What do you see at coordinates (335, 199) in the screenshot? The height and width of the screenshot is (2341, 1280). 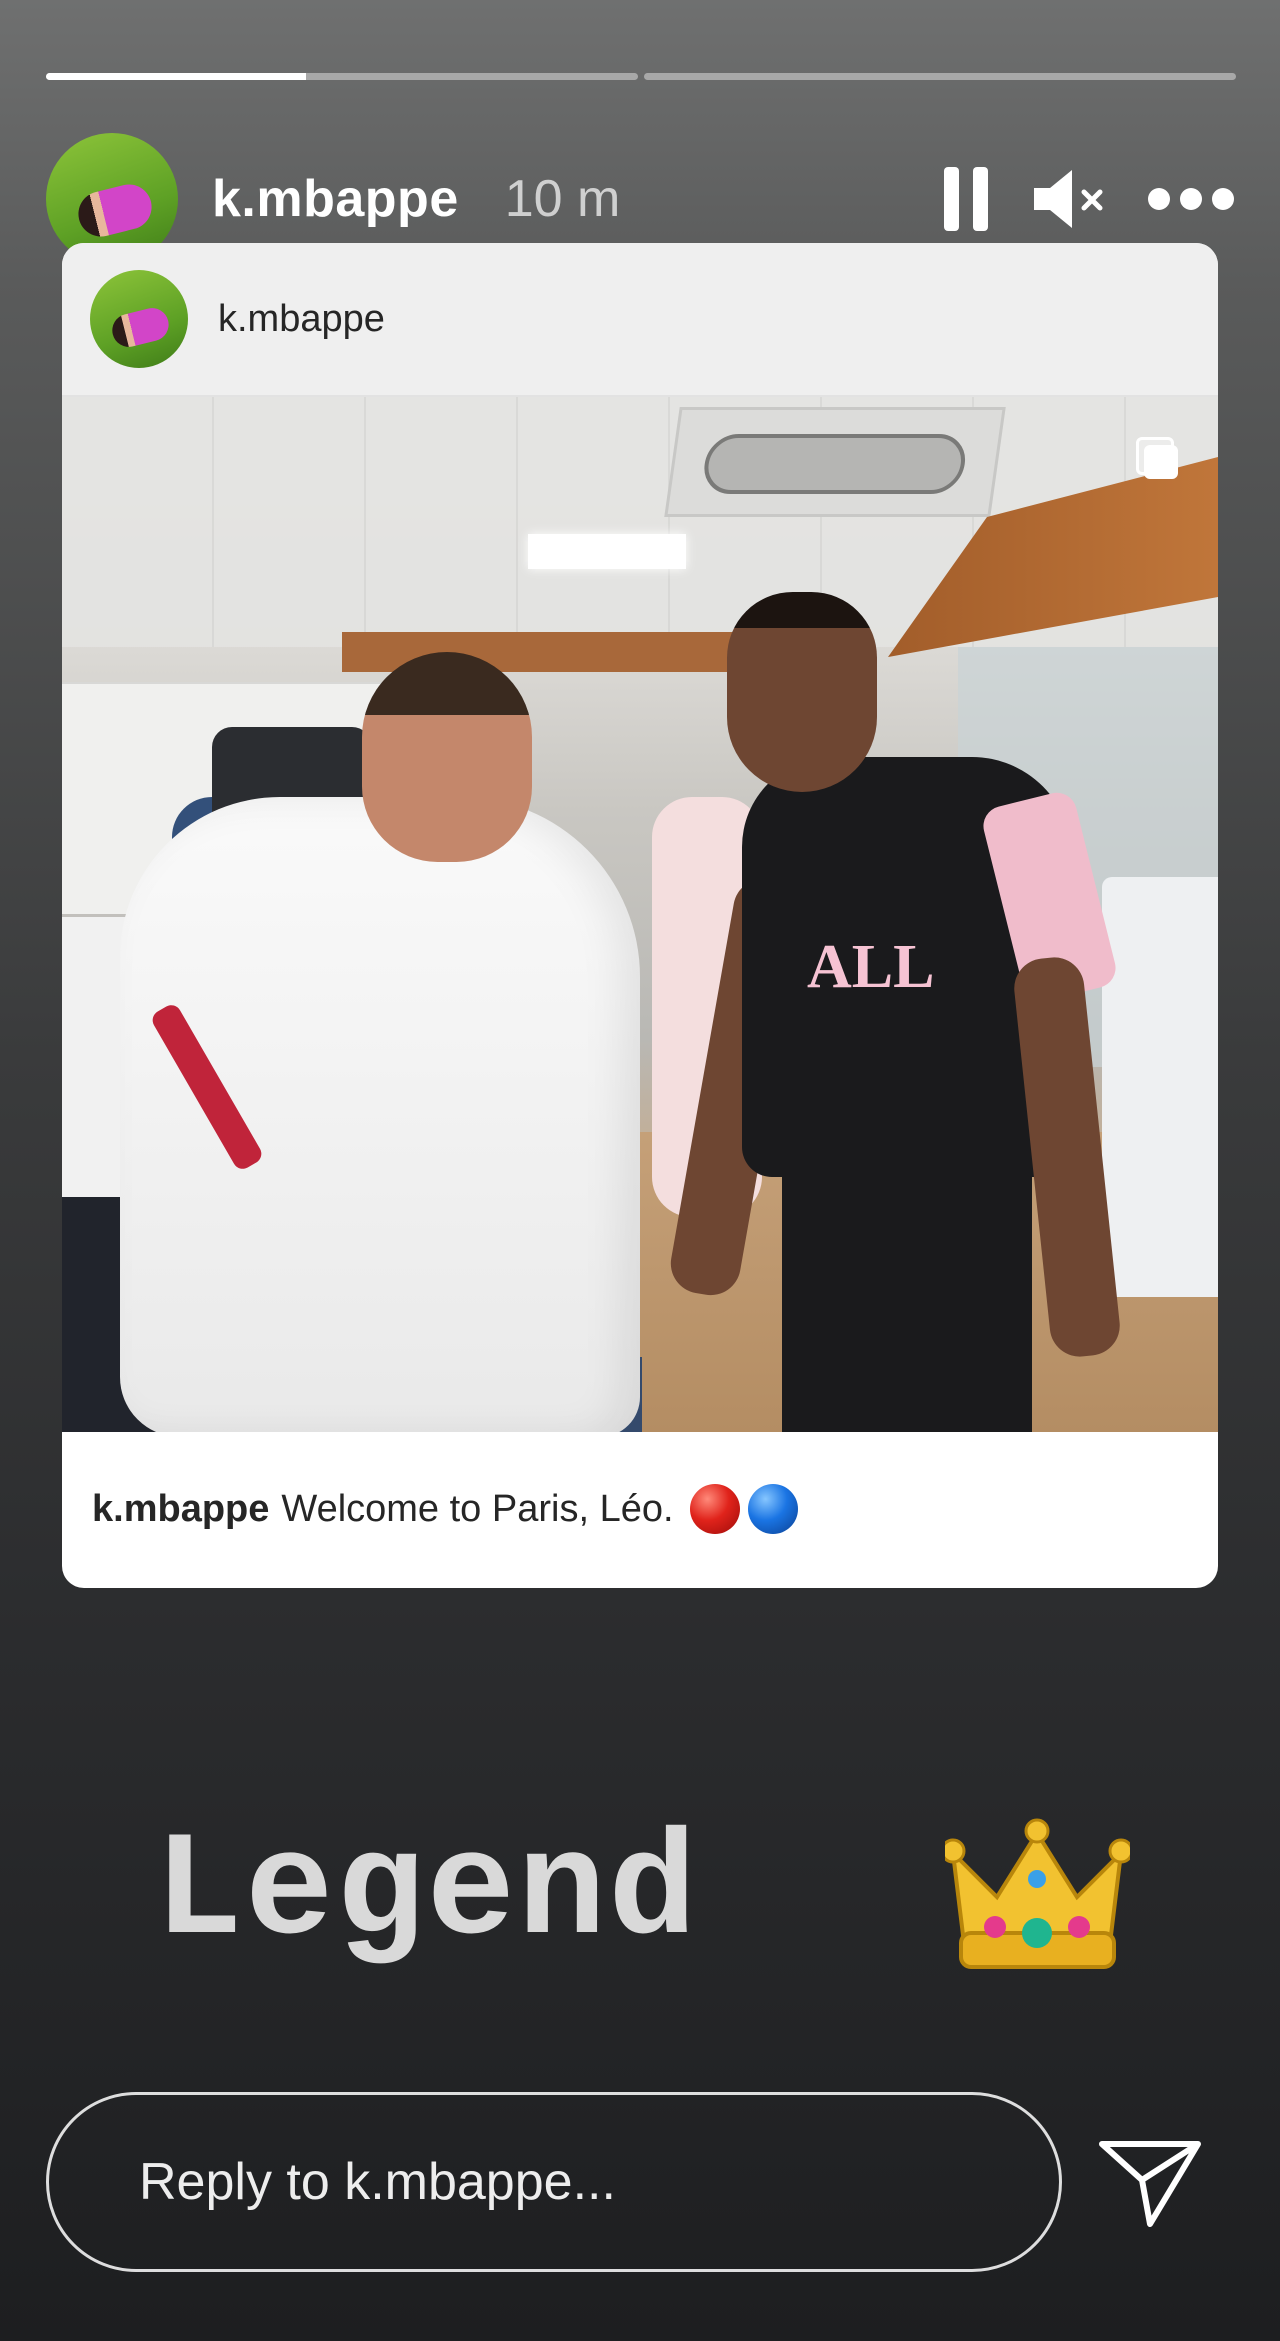 I see `story-username: k.mbappe` at bounding box center [335, 199].